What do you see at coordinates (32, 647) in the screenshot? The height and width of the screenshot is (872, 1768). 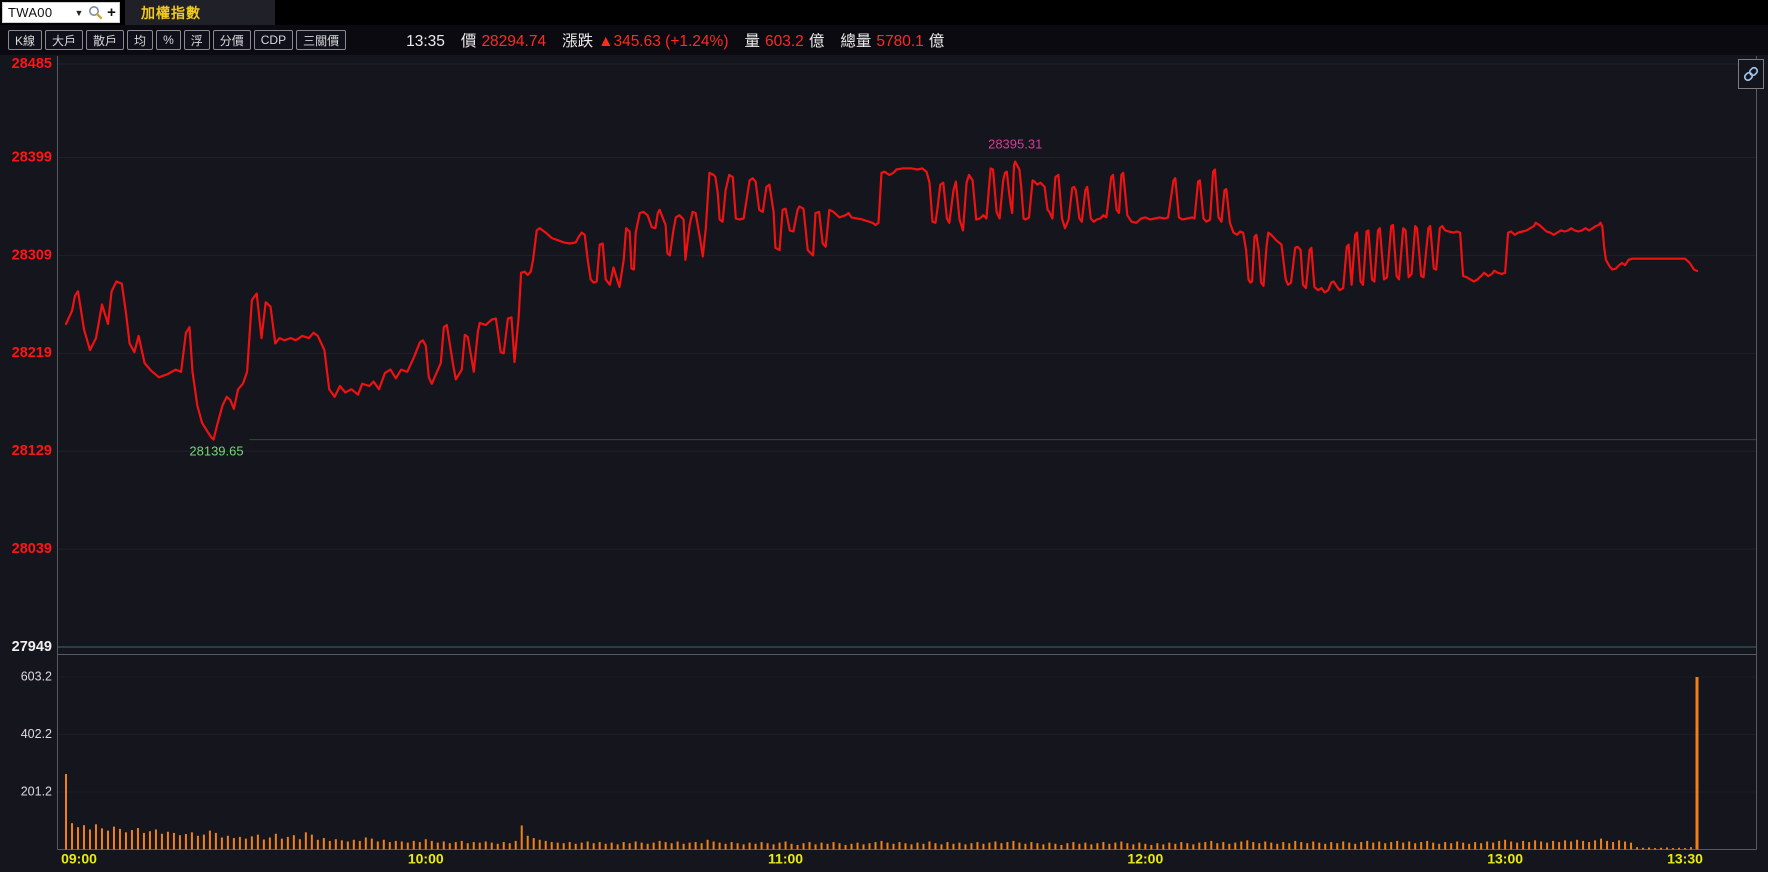 I see `y-axis-price-label: 27949` at bounding box center [32, 647].